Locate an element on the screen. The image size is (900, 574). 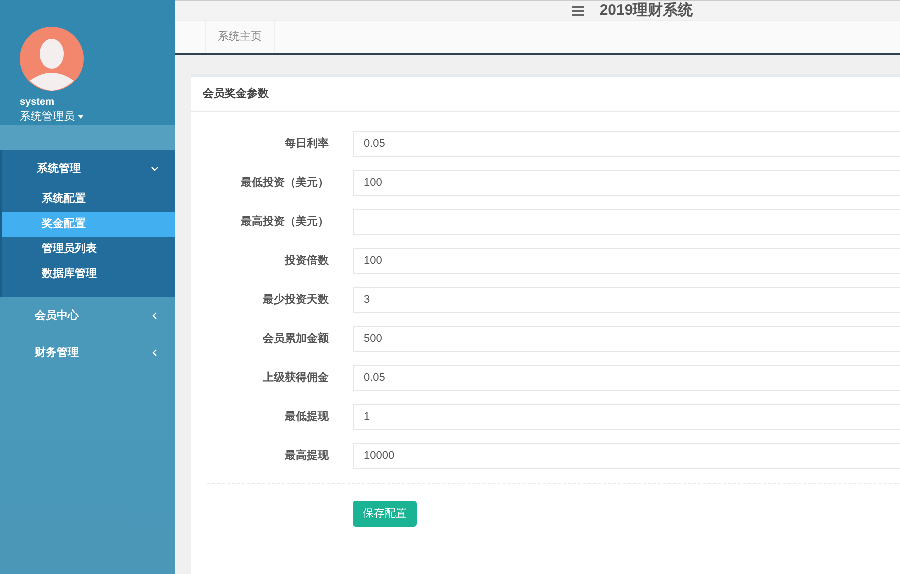
user-role-dropdown: 系统管理员 is located at coordinates (52, 116).